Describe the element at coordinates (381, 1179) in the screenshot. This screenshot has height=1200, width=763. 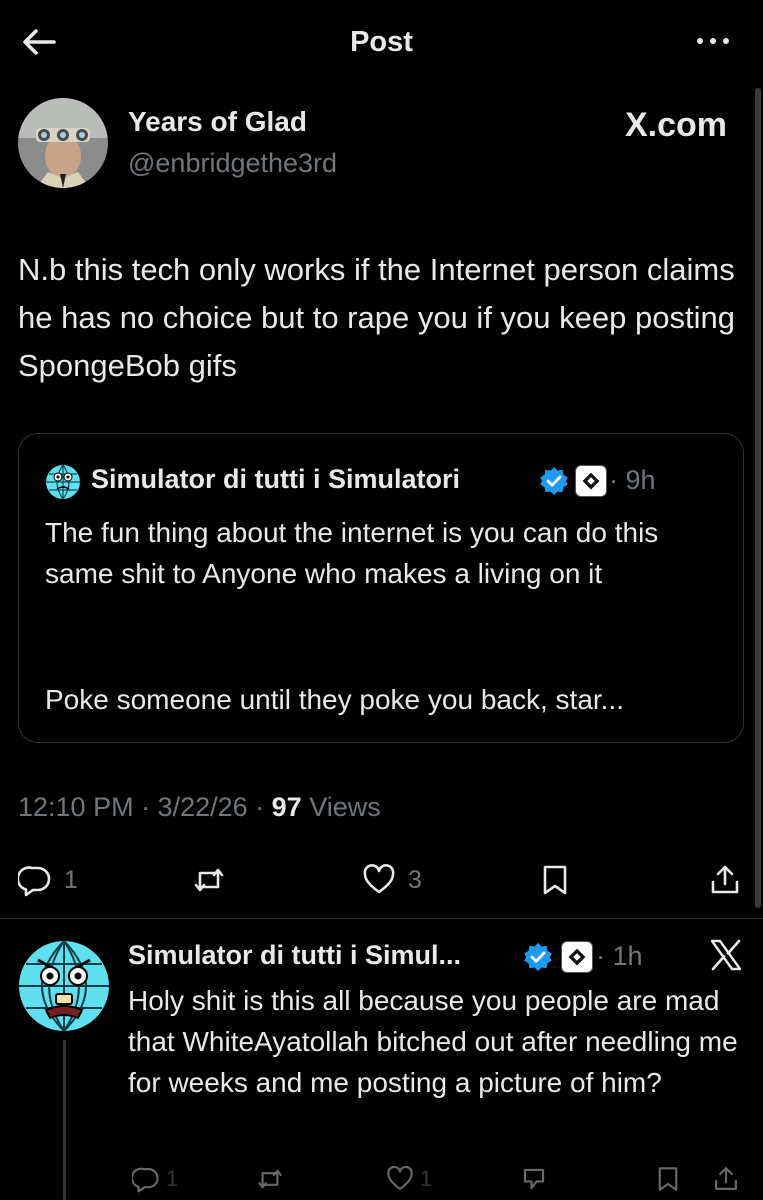
I see `reply-action-bar: 1 1` at that location.